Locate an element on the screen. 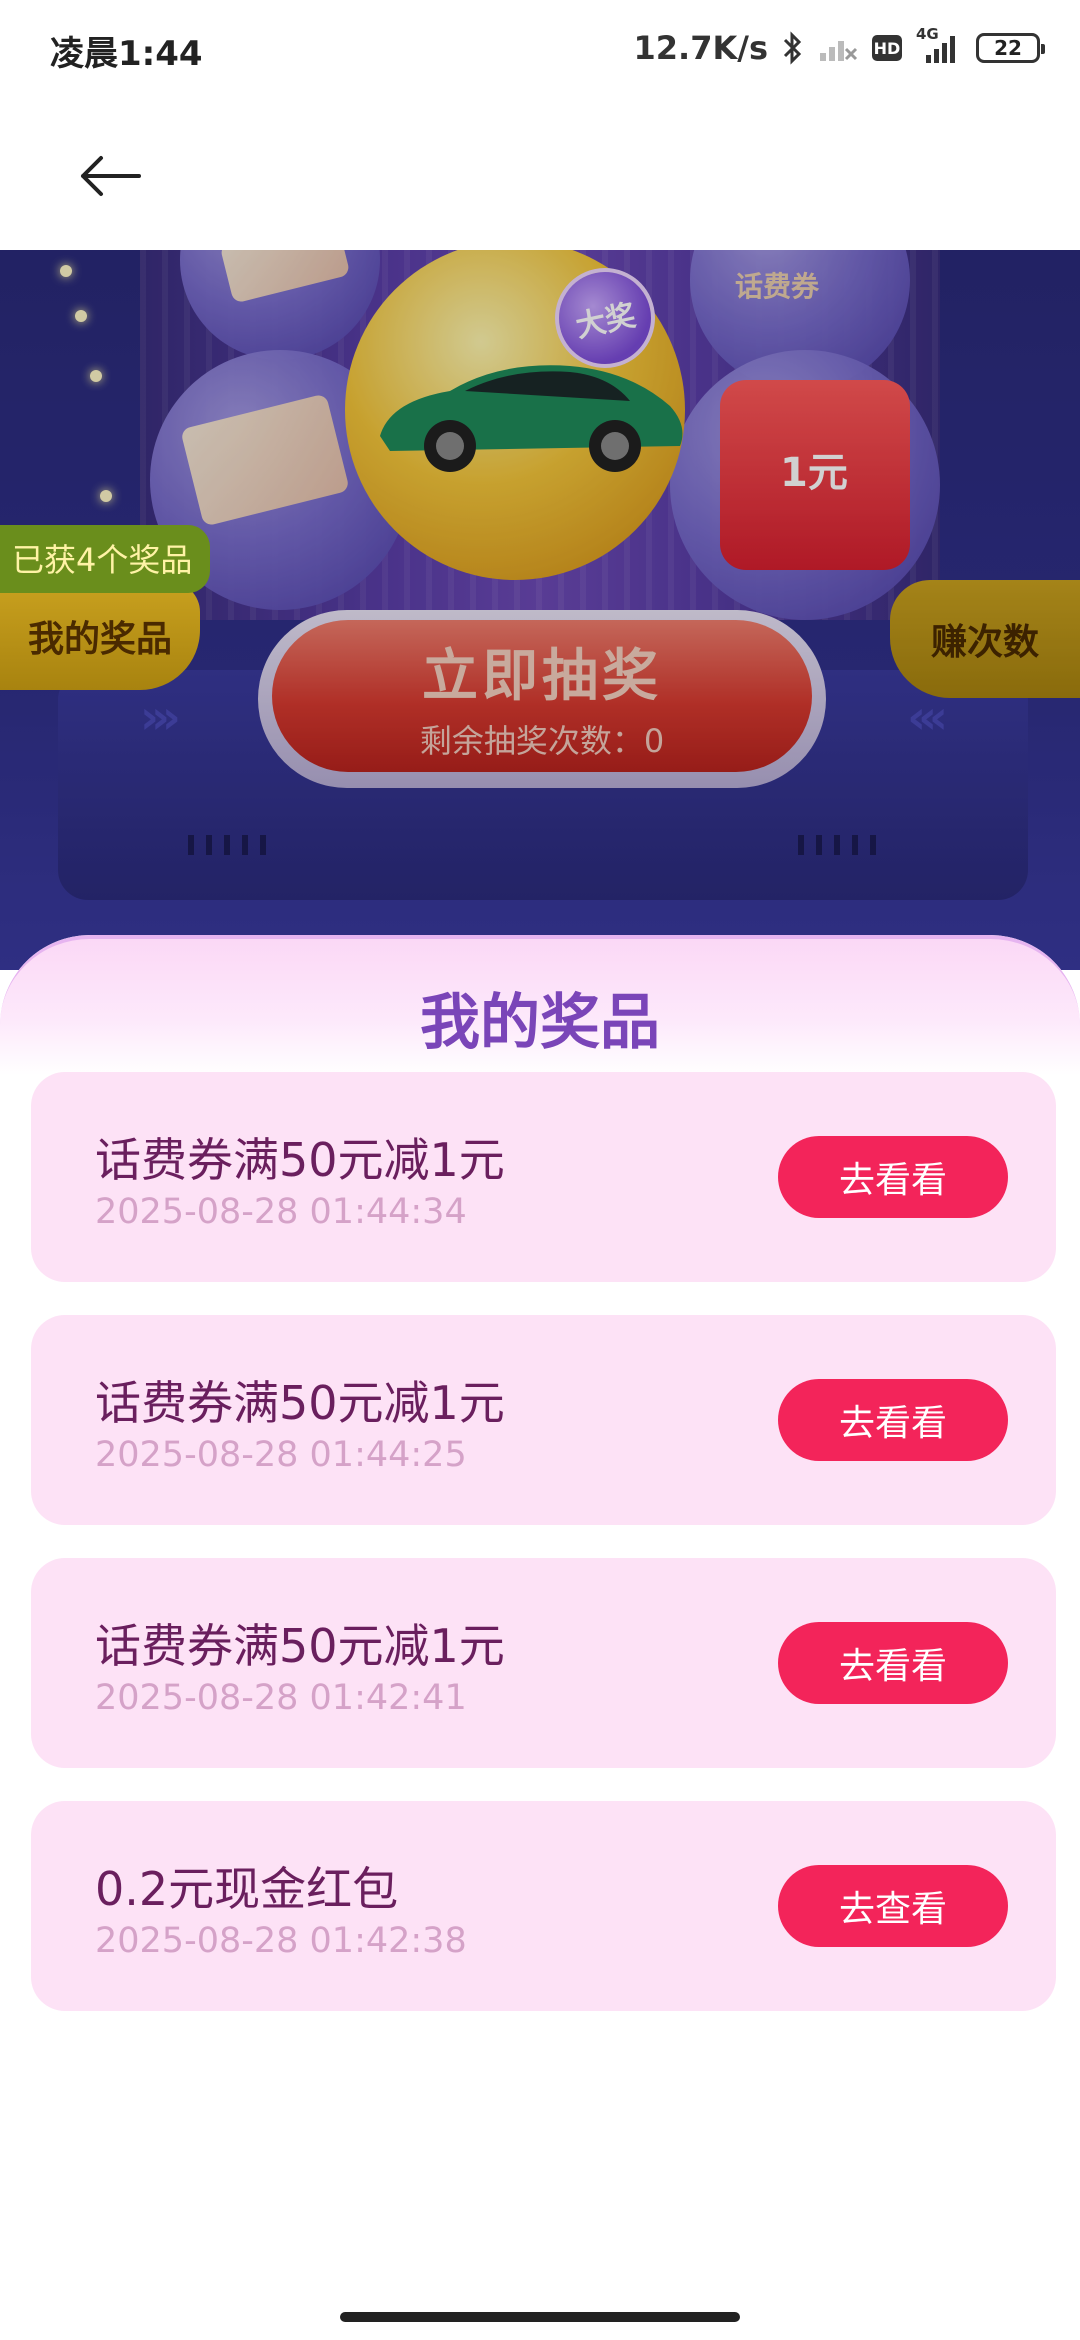 The width and height of the screenshot is (1080, 2340). prize-name: 0.2元现金红包 is located at coordinates (247, 1889).